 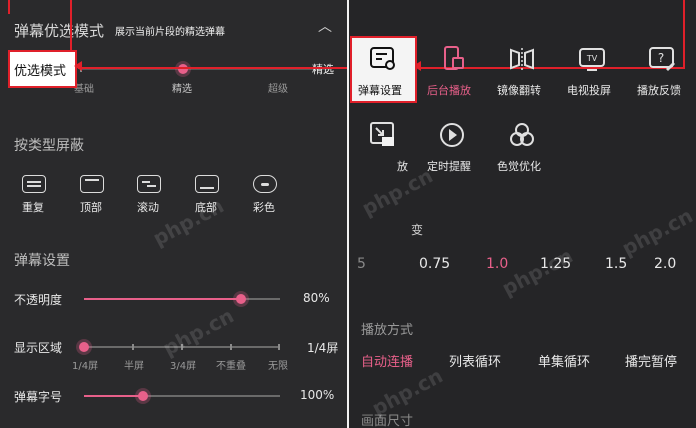 What do you see at coordinates (85, 366) in the screenshot?
I see `area-tick-label: 1/4屏` at bounding box center [85, 366].